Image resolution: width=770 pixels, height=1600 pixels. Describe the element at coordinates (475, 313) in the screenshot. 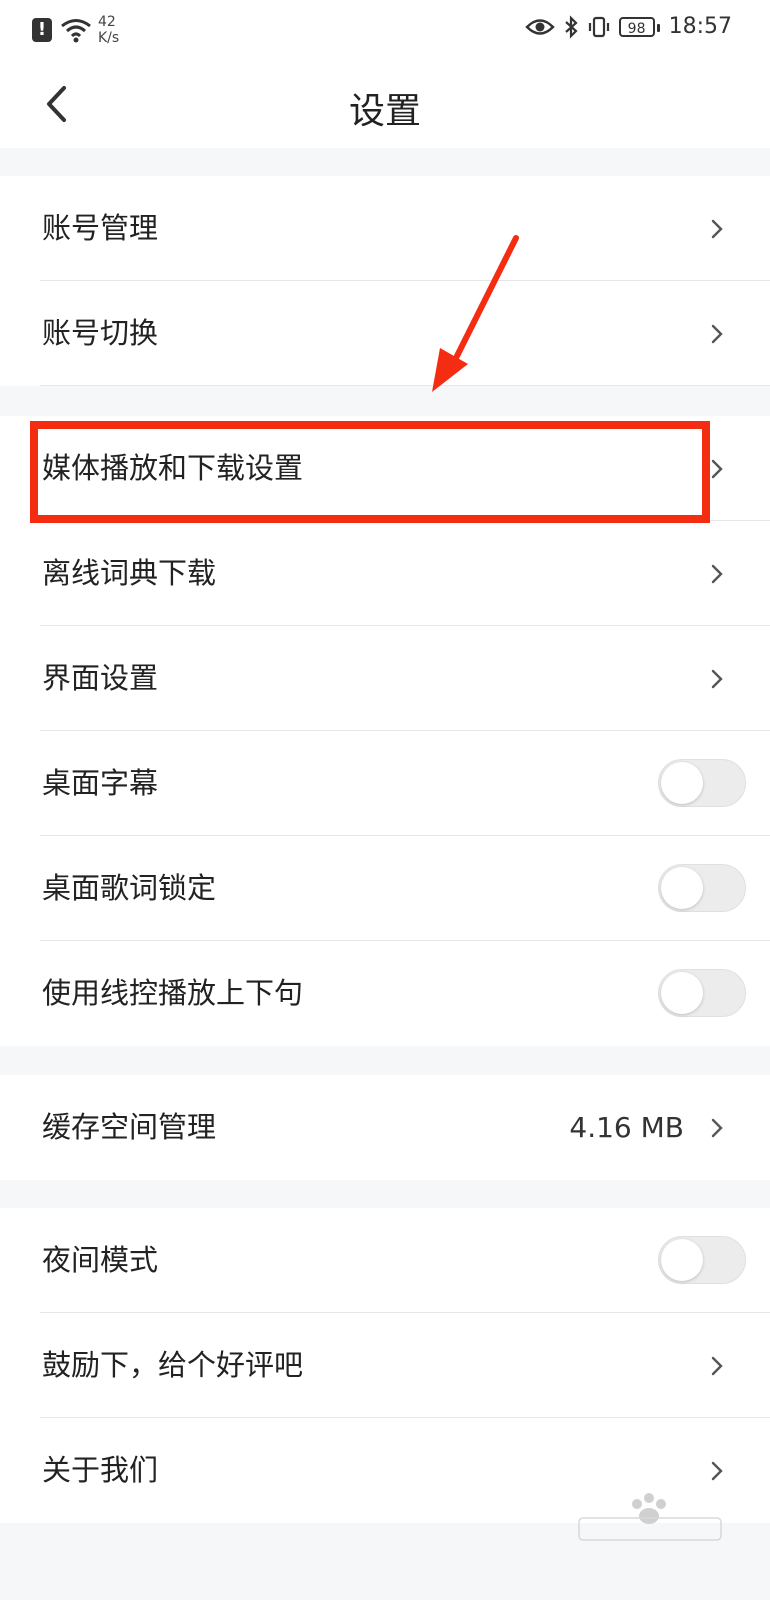

I see `red-arrow-icon` at that location.